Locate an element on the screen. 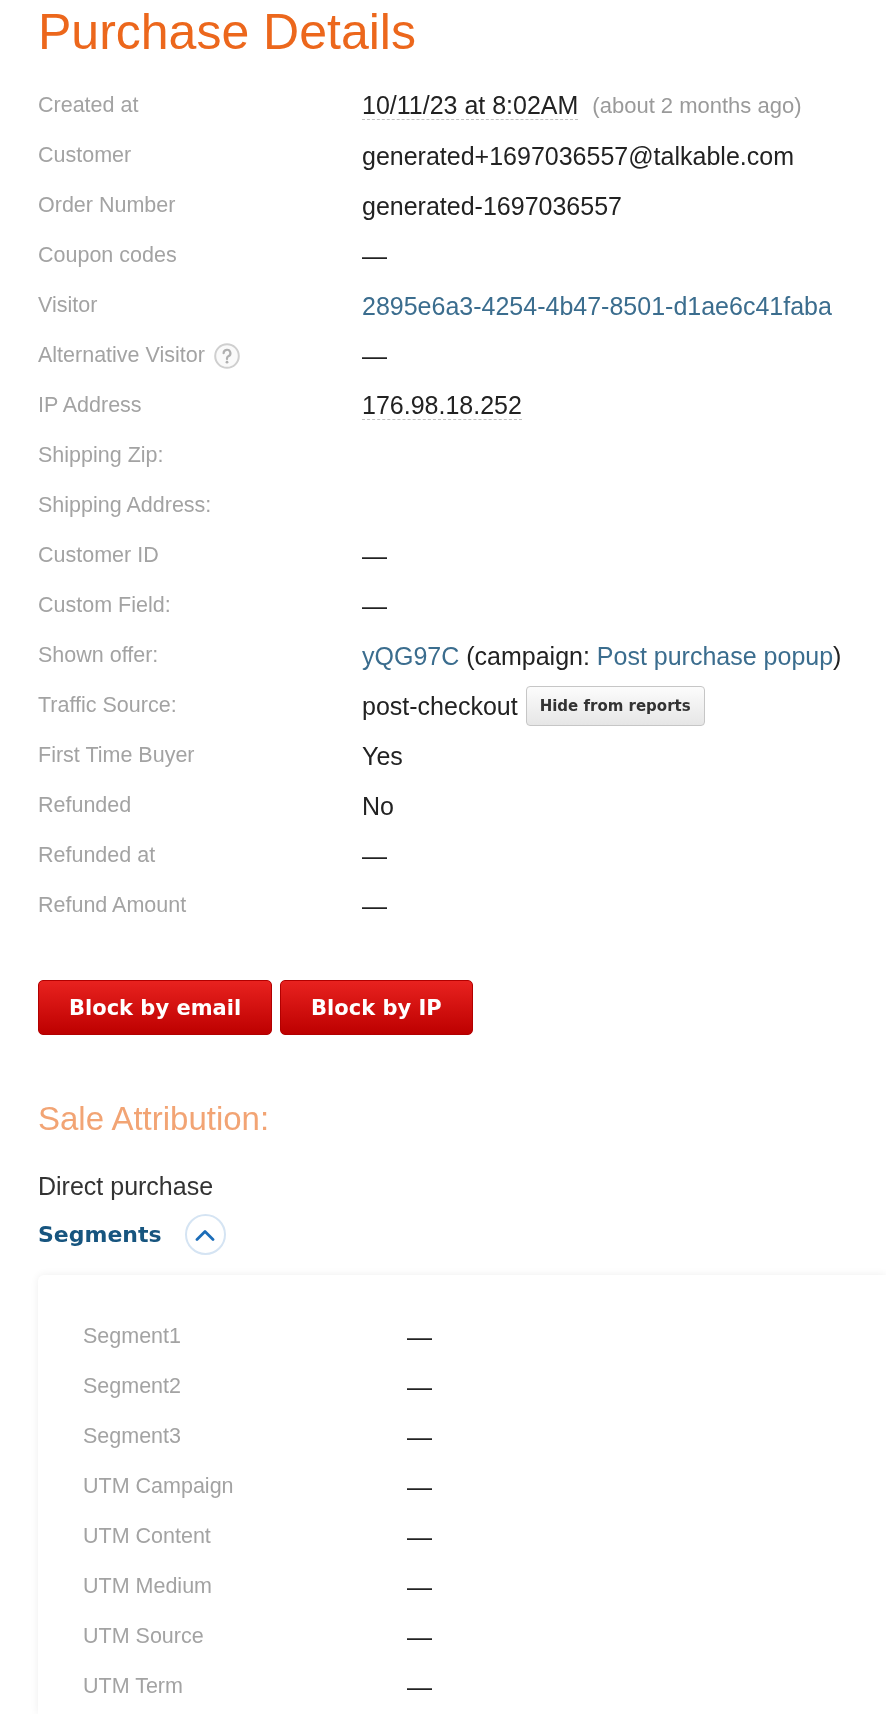  field-label: Coupon codes is located at coordinates (107, 256).